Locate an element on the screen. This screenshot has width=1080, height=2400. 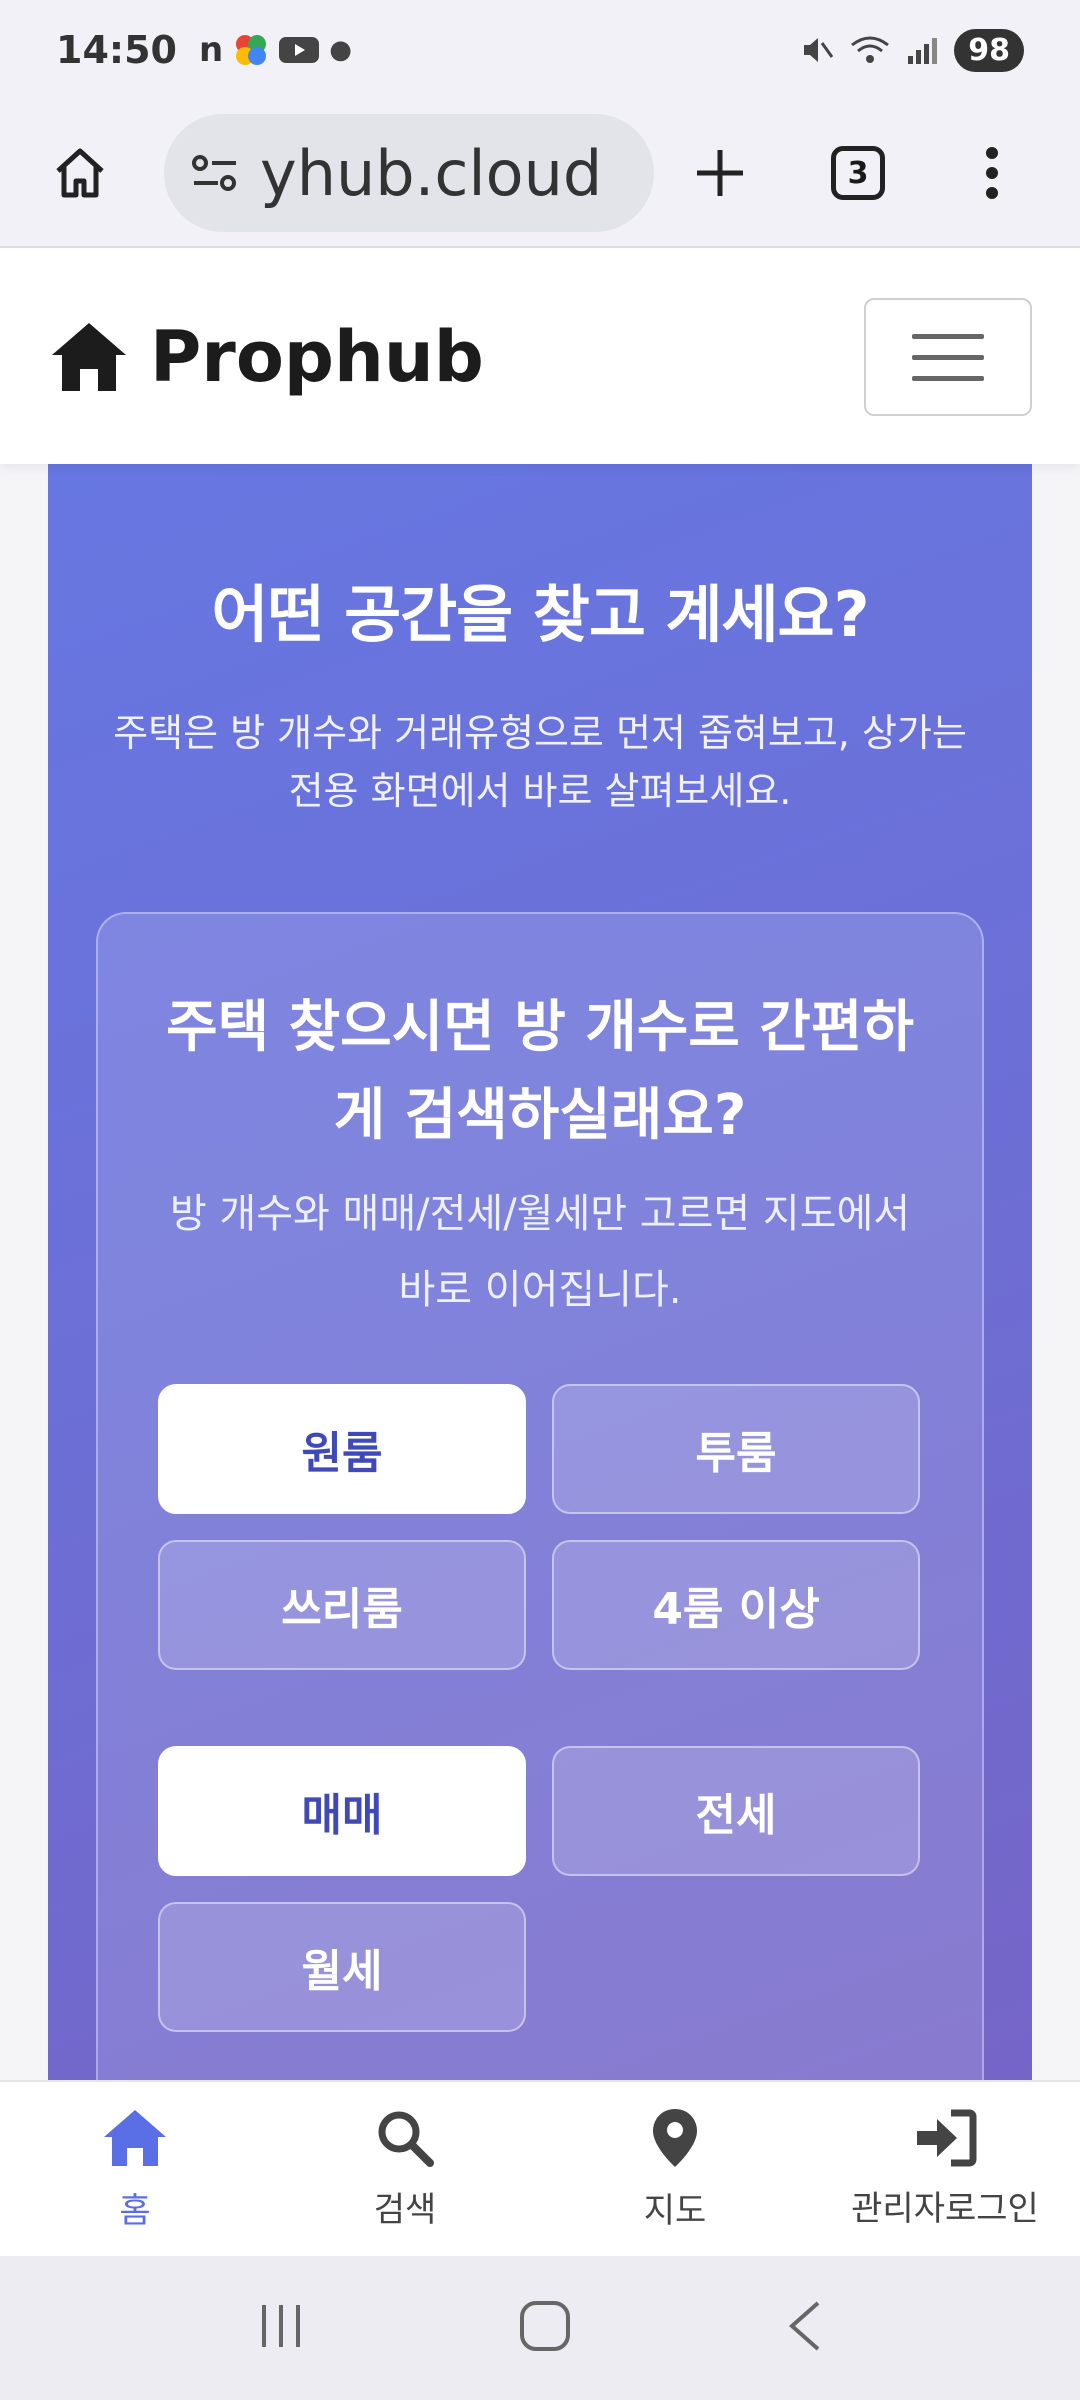
status-app-icons: n ● is located at coordinates (275, 50).